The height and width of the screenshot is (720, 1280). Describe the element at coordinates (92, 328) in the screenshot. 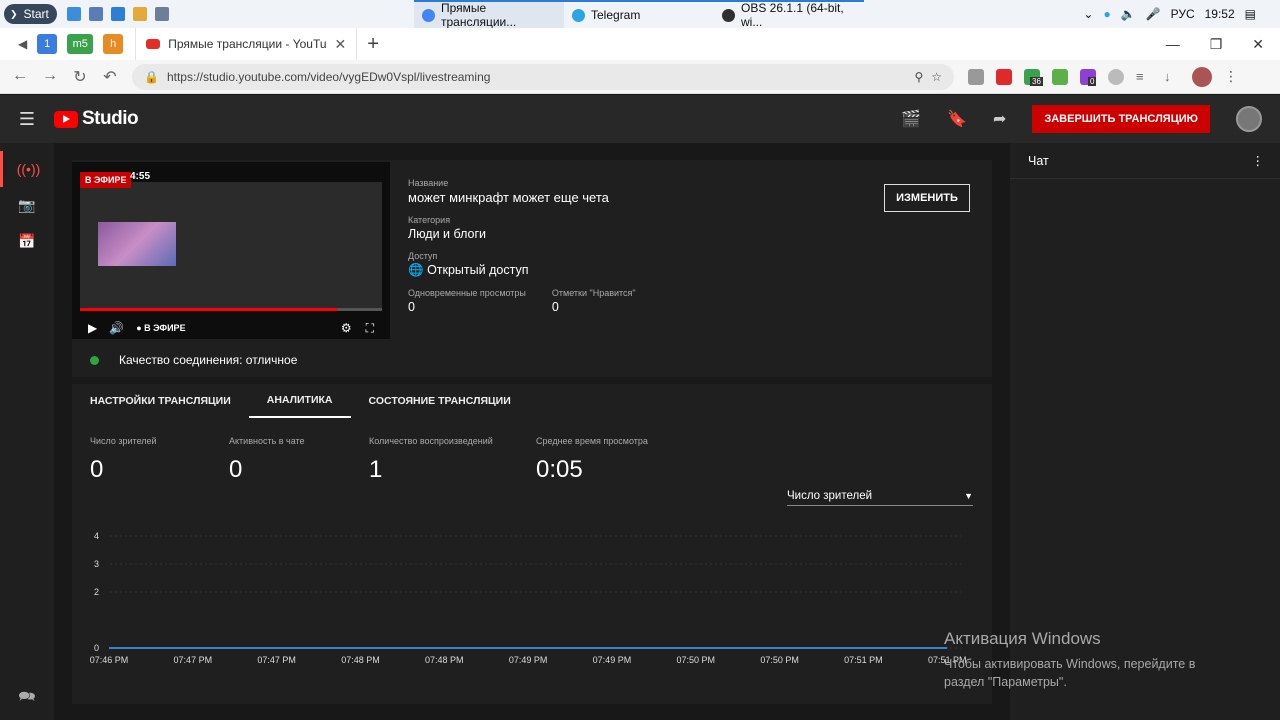

I see `play-icon: ▶` at that location.